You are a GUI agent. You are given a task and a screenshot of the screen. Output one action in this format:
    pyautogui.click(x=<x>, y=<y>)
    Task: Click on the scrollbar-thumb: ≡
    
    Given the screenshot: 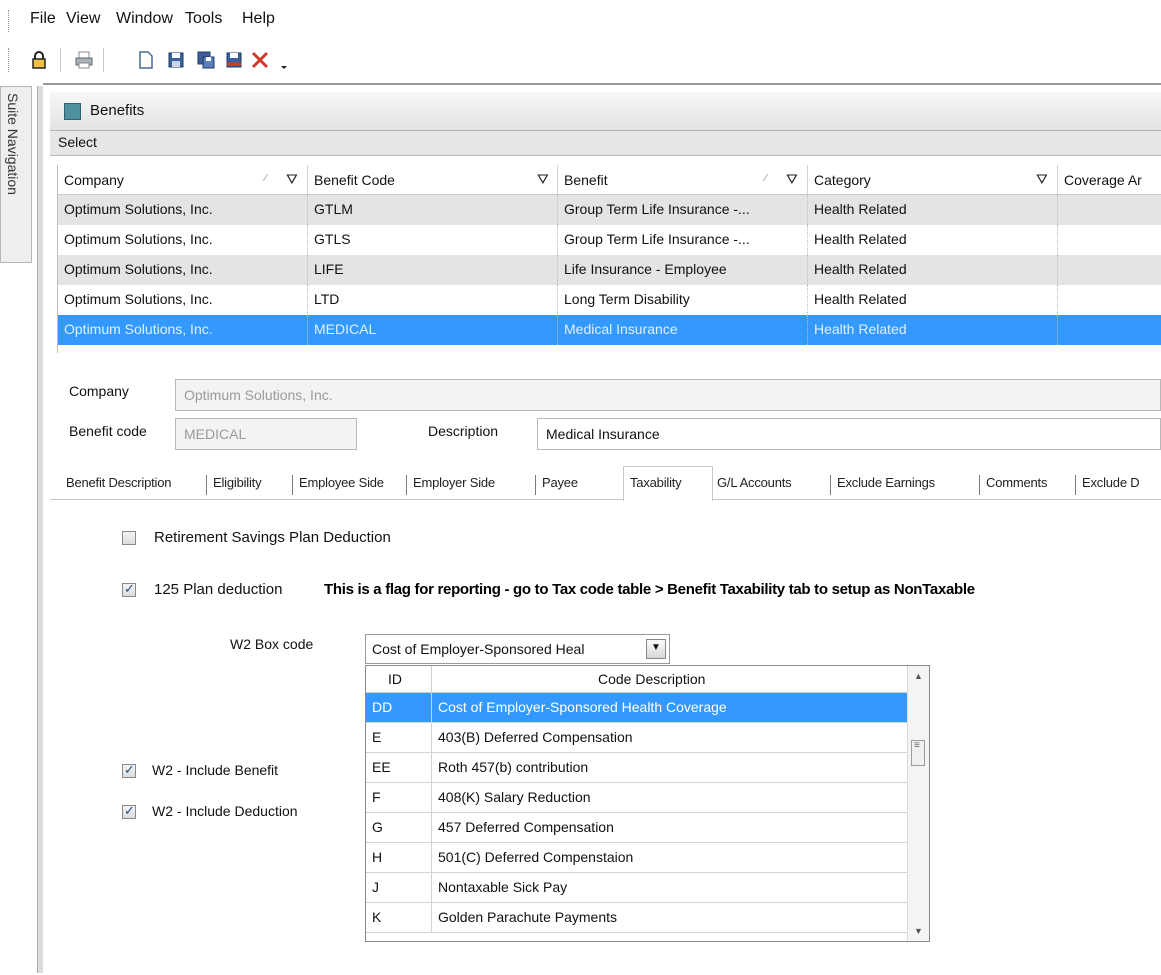 What is the action you would take?
    pyautogui.click(x=918, y=753)
    